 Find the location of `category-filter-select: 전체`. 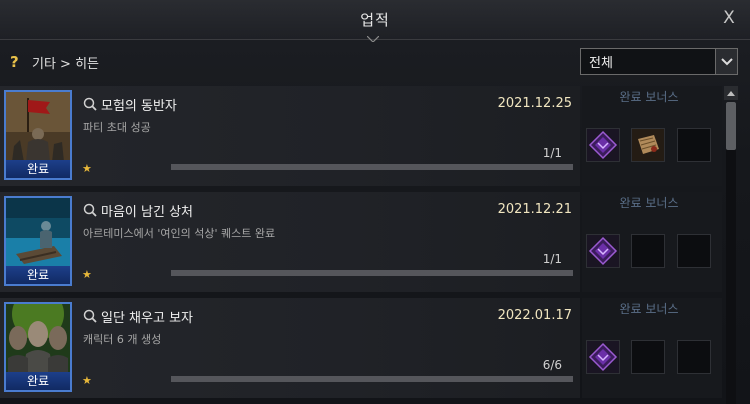

category-filter-select: 전체 is located at coordinates (659, 61).